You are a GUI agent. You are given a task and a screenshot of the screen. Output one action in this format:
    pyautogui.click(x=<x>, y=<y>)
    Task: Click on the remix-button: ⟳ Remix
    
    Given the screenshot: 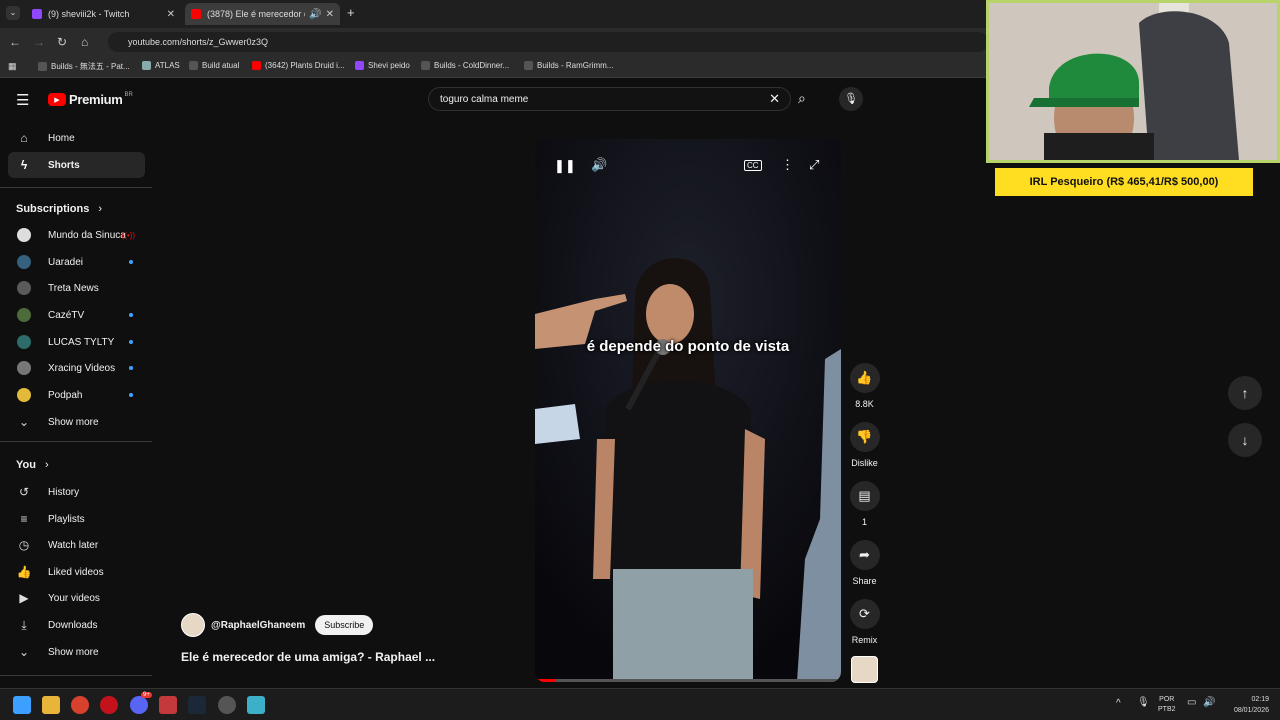 What is the action you would take?
    pyautogui.click(x=864, y=622)
    